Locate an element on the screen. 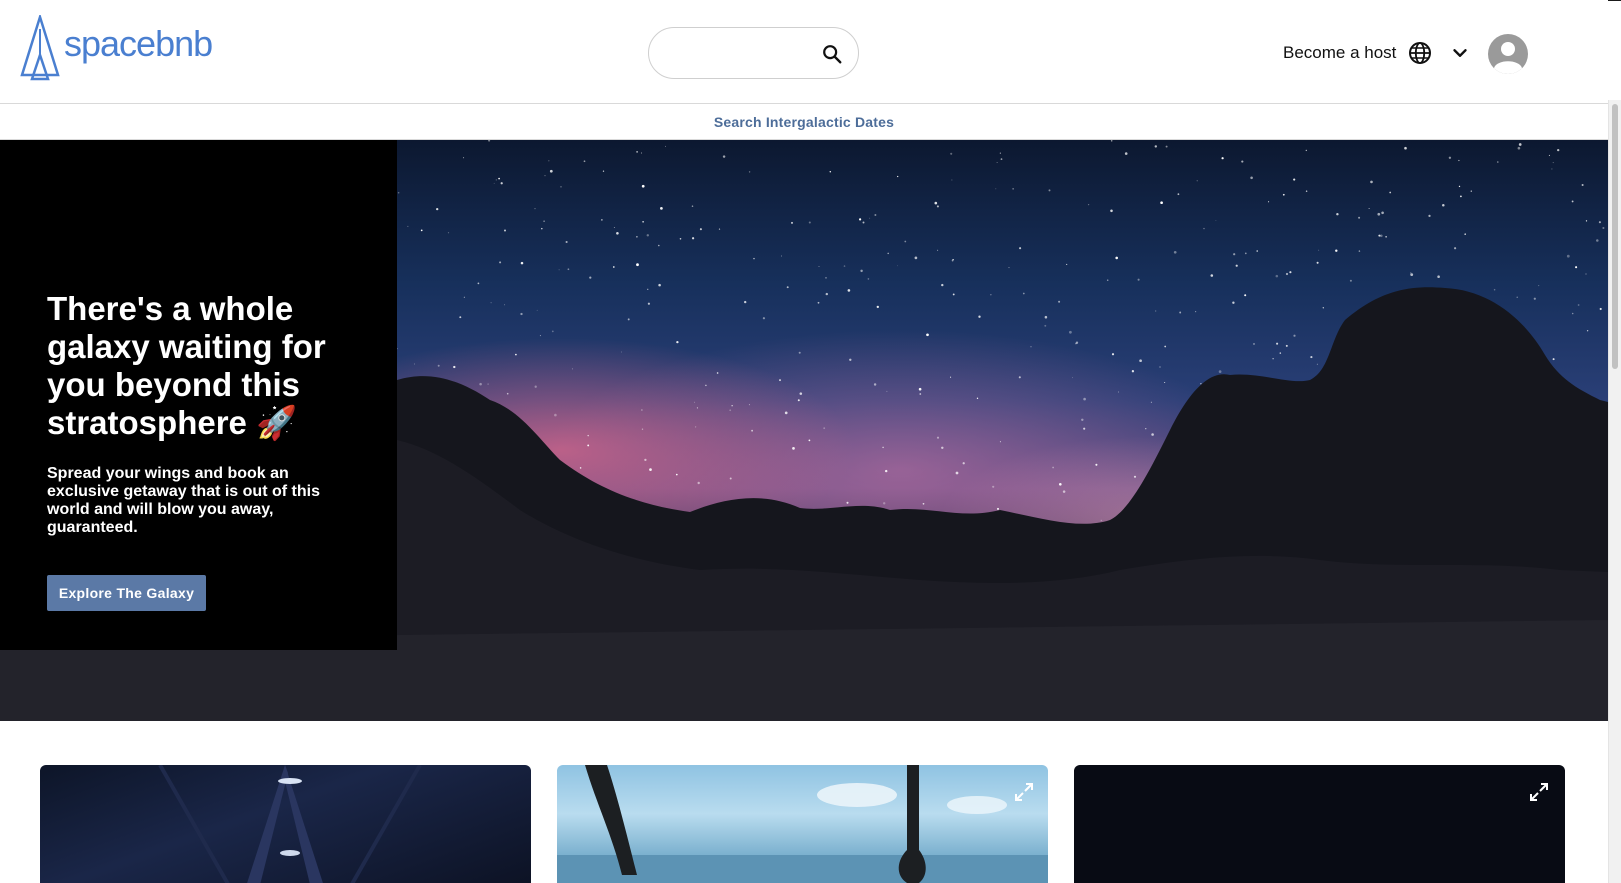  chevron-down-icon is located at coordinates (1460, 53).